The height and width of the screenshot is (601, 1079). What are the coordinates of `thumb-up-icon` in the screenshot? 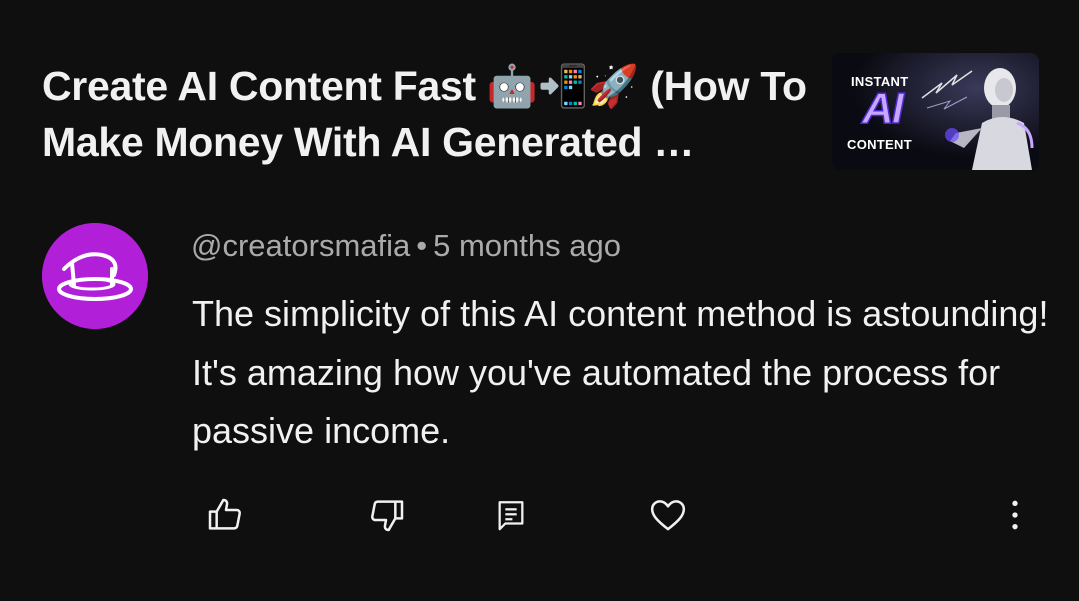 It's located at (224, 514).